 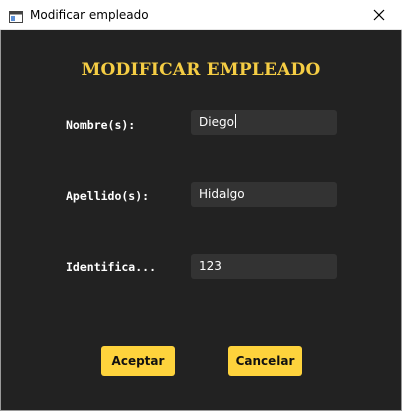 What do you see at coordinates (264, 122) in the screenshot?
I see `first-name-input: Diego` at bounding box center [264, 122].